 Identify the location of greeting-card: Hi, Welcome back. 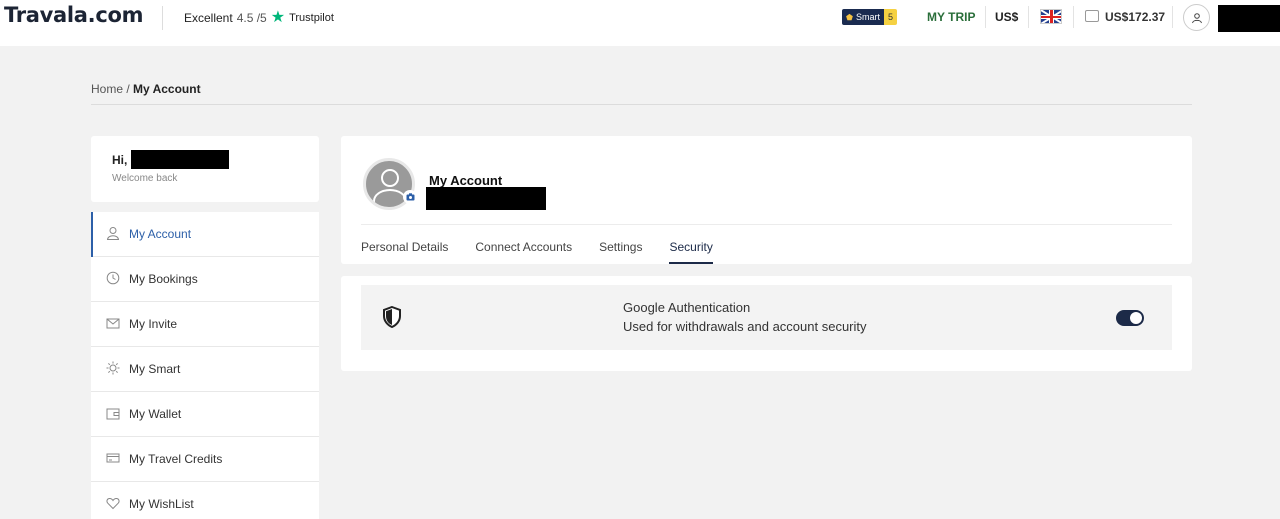
(205, 169).